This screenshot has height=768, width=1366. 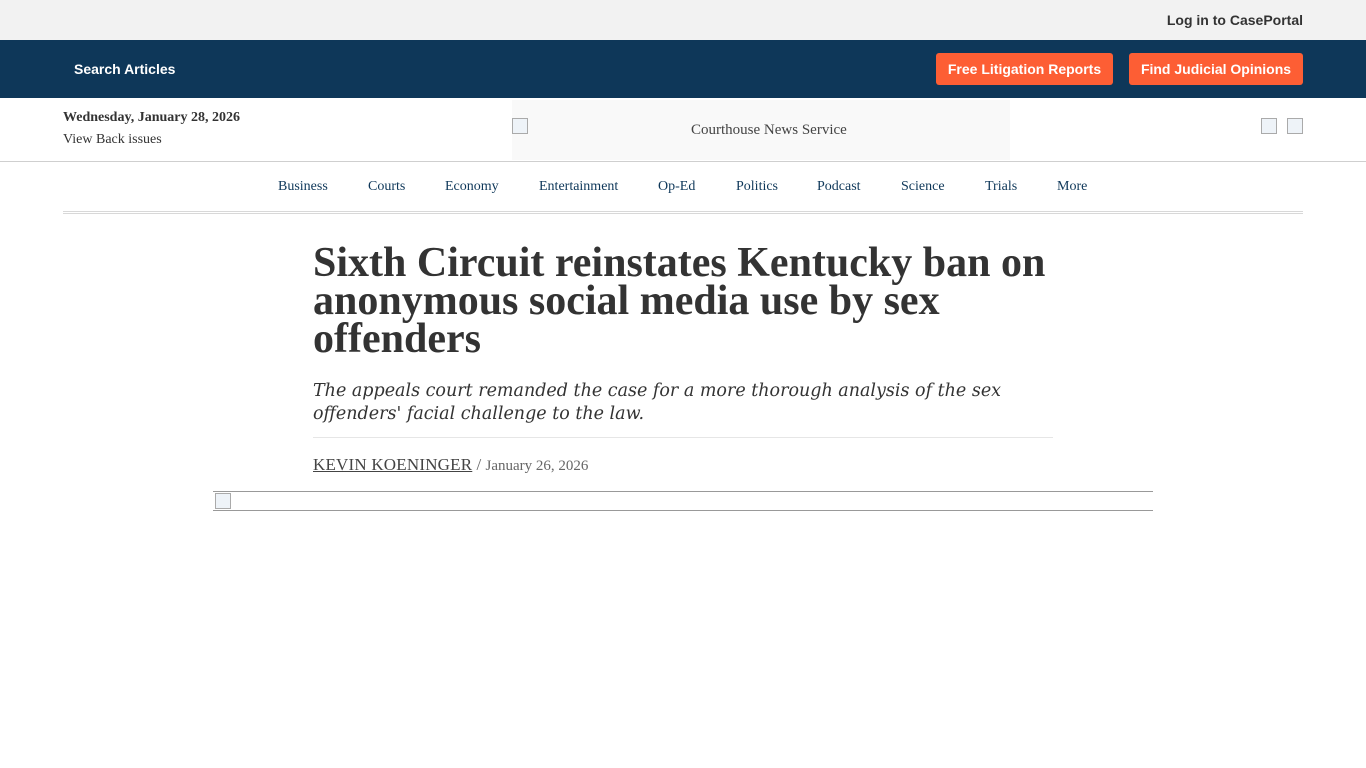 I want to click on section-link-politics: Politics, so click(x=757, y=187).